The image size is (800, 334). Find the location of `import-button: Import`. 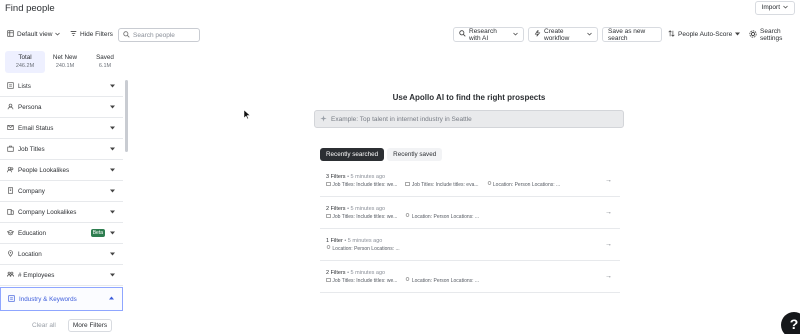

import-button: Import is located at coordinates (774, 8).